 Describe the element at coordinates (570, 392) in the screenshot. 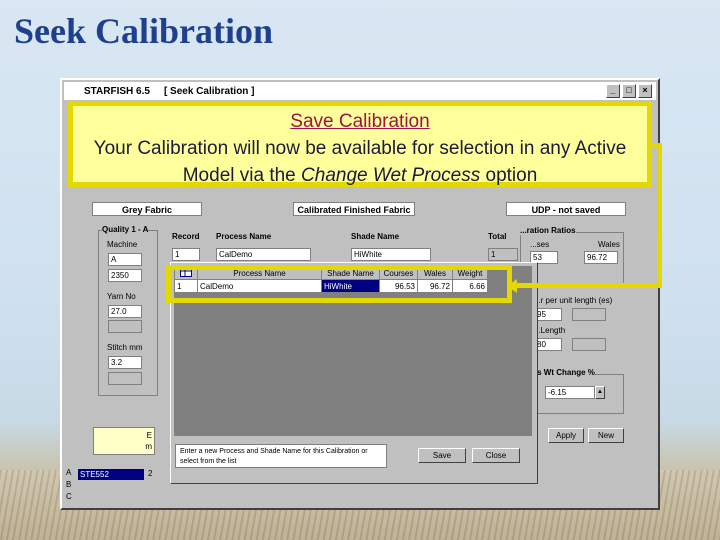

I see `wt-change-field: -6.15` at that location.